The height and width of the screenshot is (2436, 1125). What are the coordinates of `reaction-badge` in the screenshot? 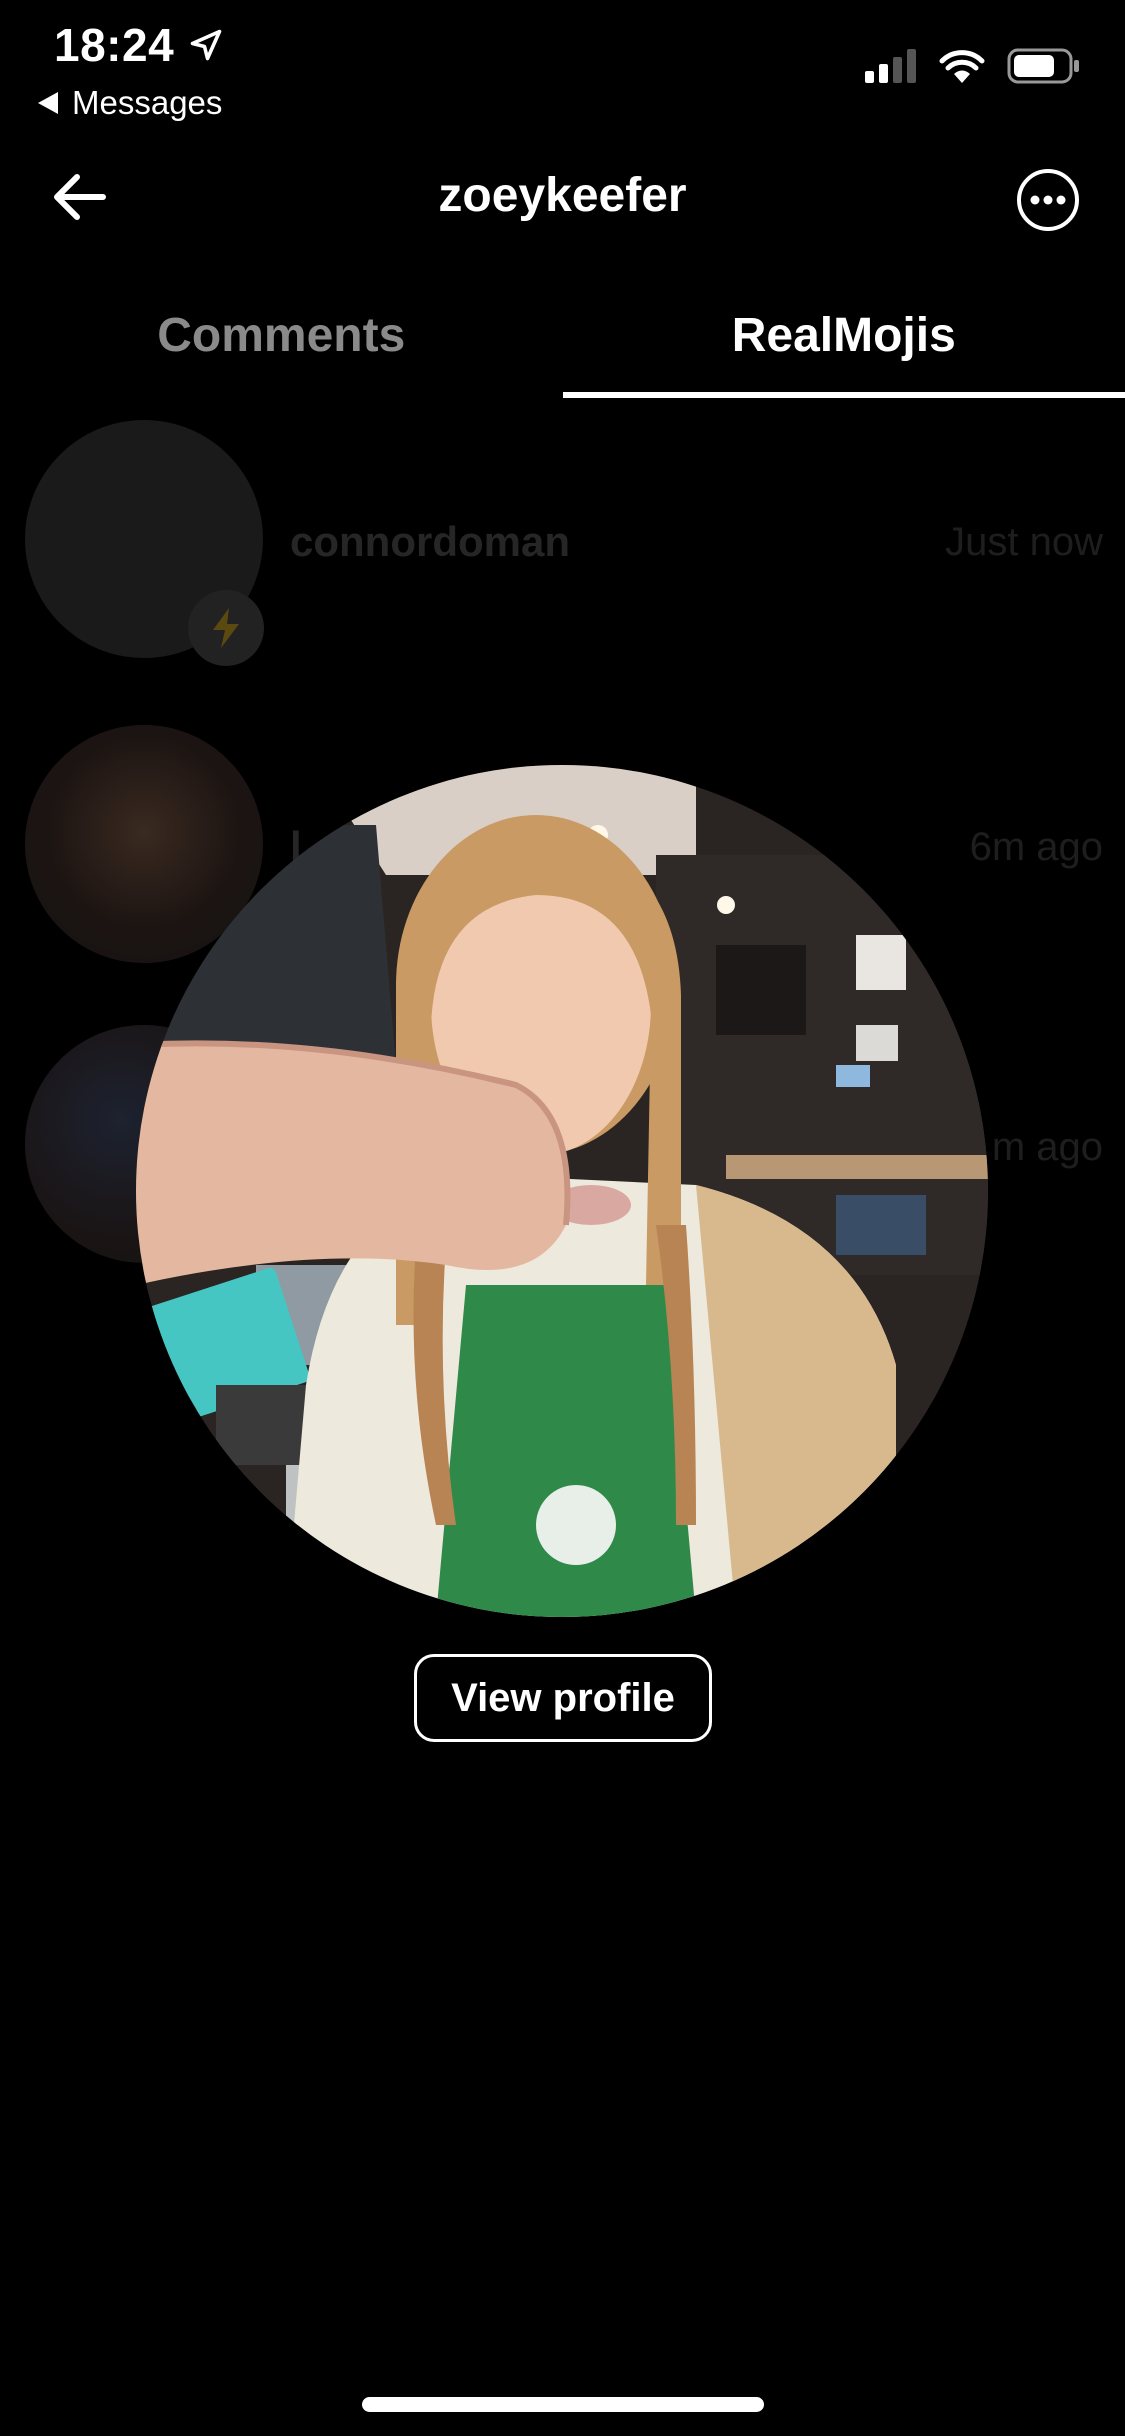 It's located at (226, 628).